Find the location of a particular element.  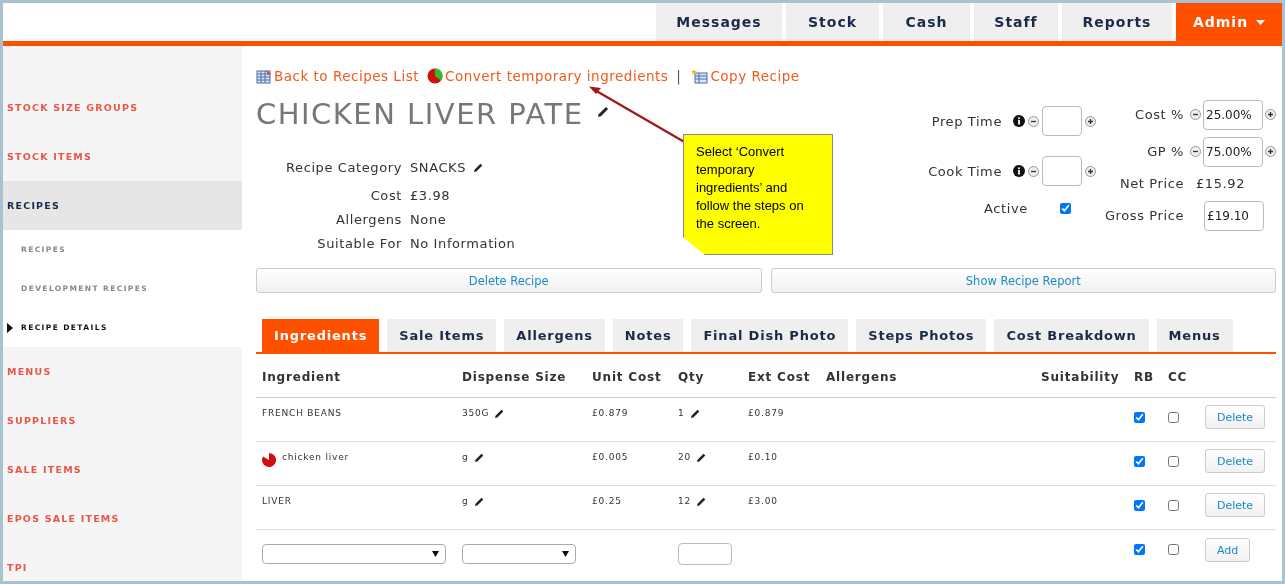

table-cell: g is located at coordinates (465, 457).